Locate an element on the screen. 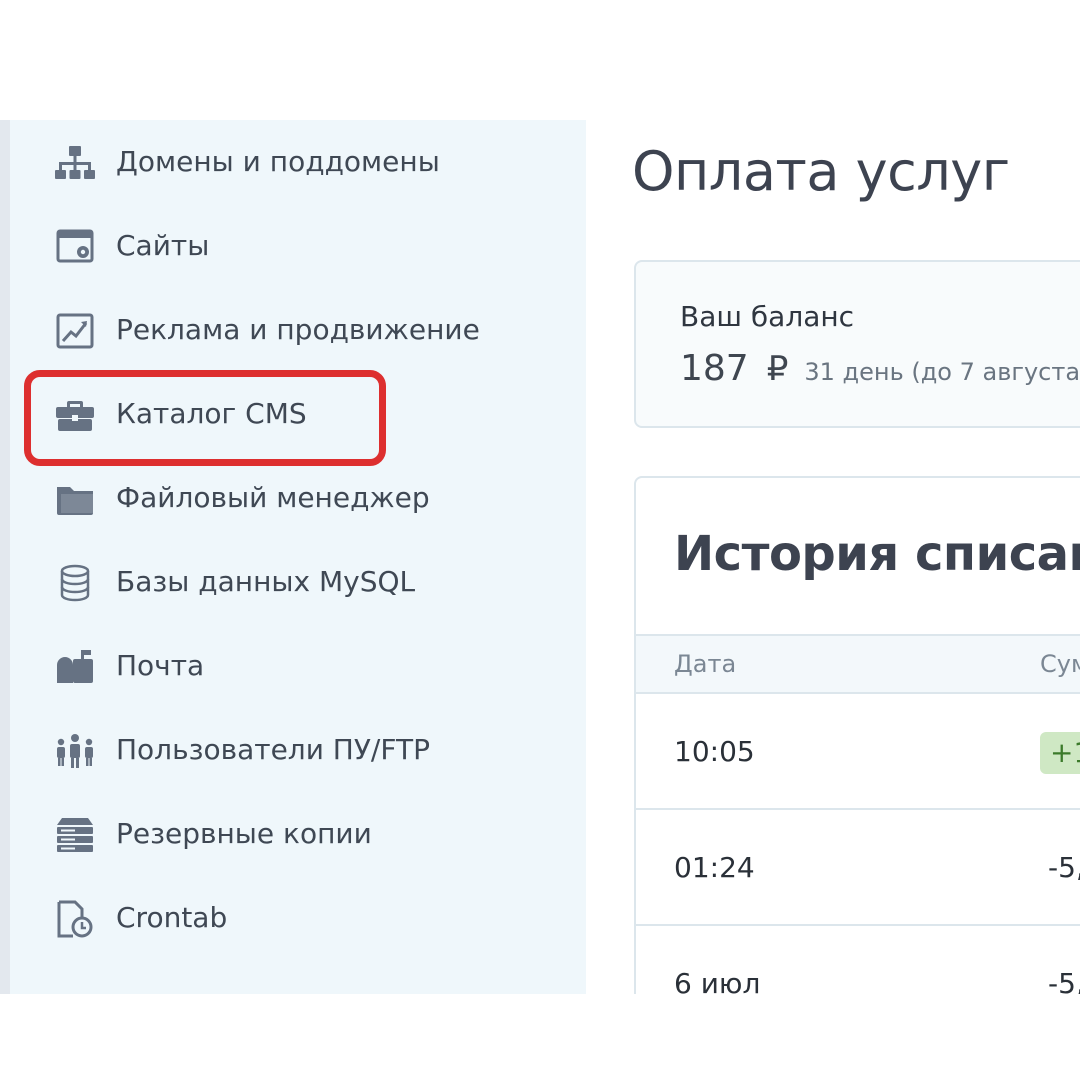 This screenshot has width=1080, height=1080. sidebar-item-label: Базы данных MySQL is located at coordinates (266, 581).